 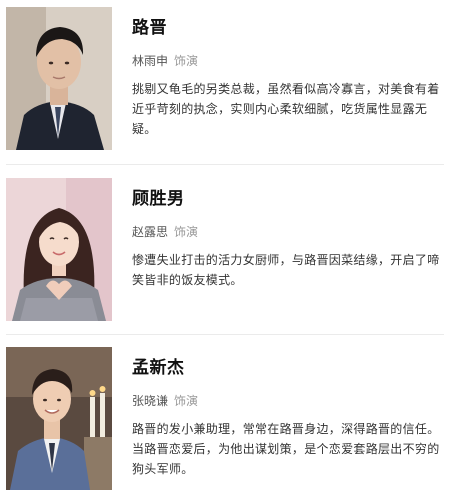 I want to click on actor-name: 张晓谦, so click(x=150, y=401).